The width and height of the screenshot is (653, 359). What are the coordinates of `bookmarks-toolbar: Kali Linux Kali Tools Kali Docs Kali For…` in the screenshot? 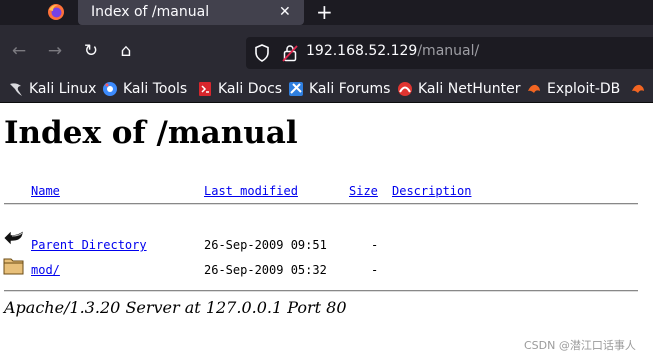 It's located at (326, 89).